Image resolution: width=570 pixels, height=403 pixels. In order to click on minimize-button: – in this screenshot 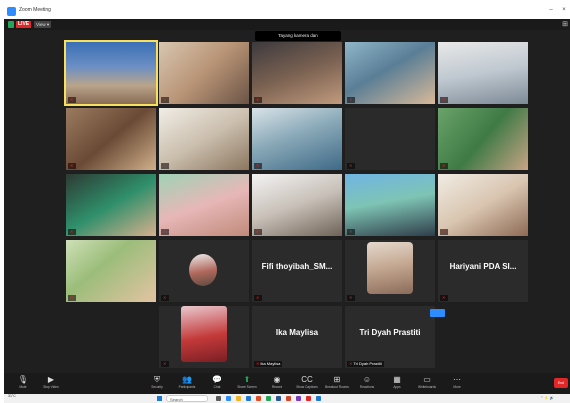, I will do `click(551, 10)`.